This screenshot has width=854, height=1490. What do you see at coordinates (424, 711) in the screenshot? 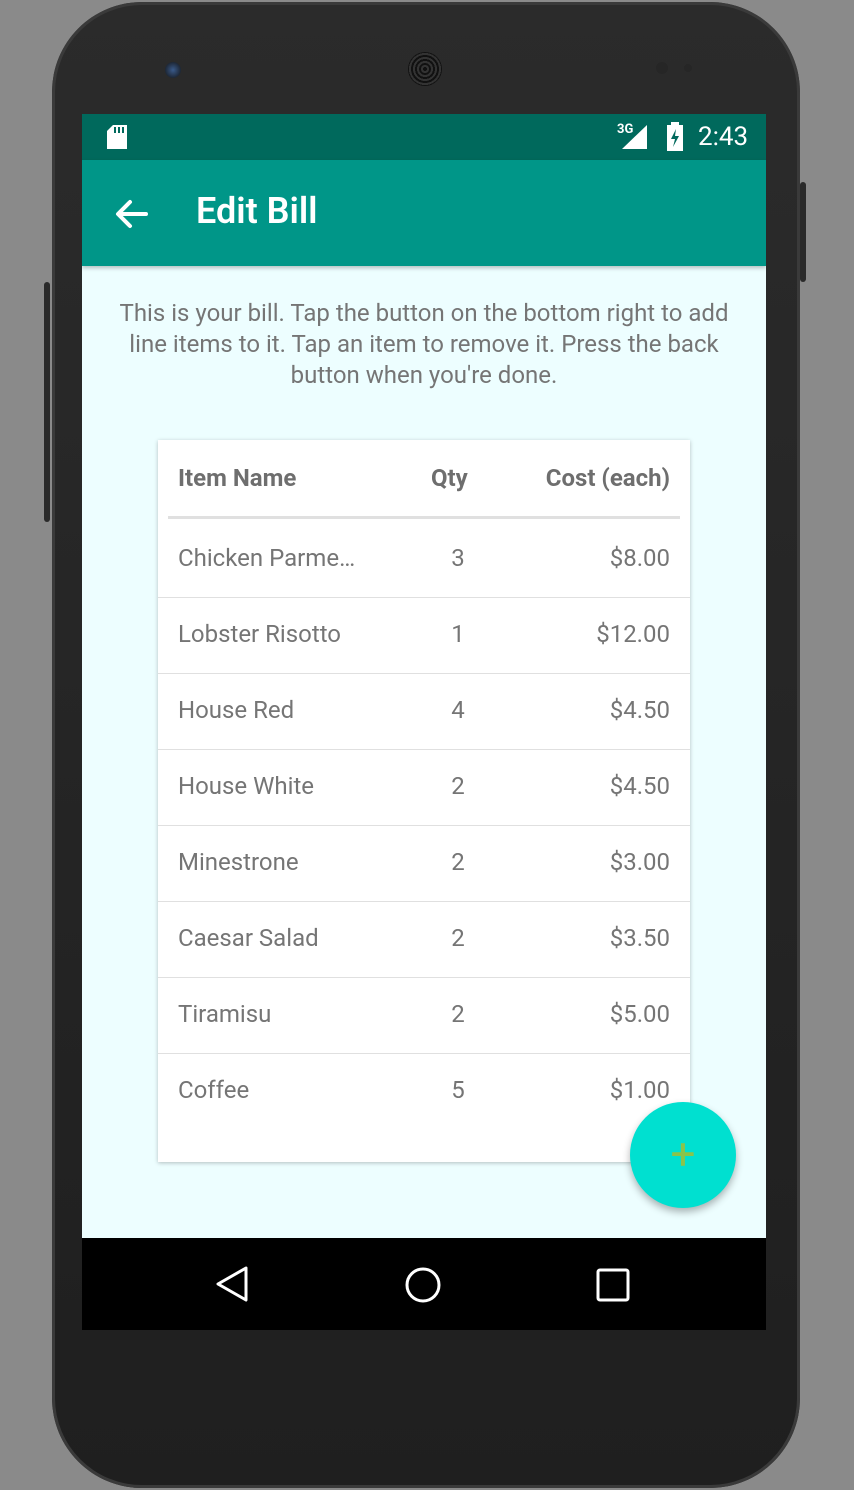
I see `table-row: House Red 4 $4.50` at bounding box center [424, 711].